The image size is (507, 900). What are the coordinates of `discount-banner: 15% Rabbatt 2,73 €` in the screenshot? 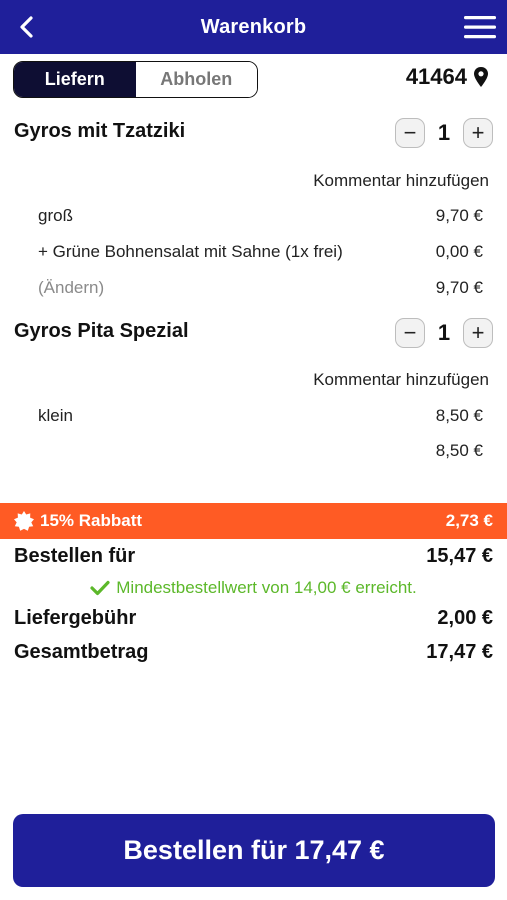 It's located at (253, 521).